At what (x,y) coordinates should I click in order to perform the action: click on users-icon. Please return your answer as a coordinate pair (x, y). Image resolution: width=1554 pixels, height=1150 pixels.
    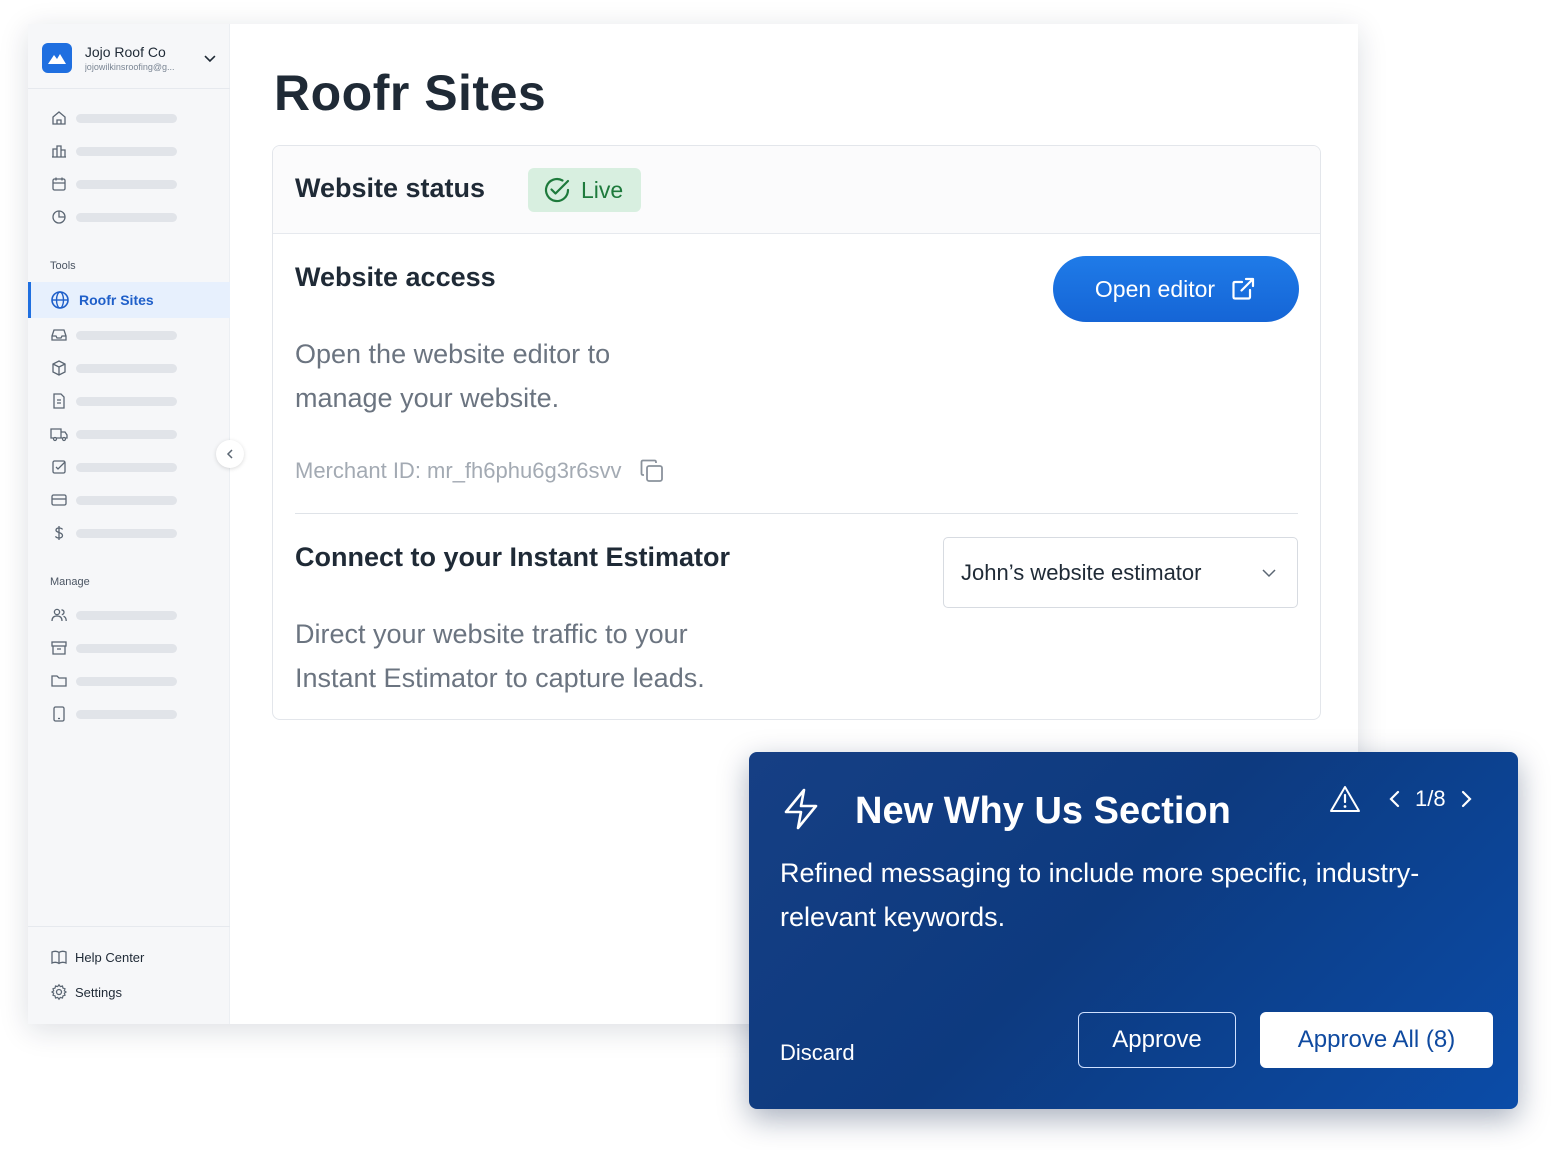
    Looking at the image, I should click on (59, 615).